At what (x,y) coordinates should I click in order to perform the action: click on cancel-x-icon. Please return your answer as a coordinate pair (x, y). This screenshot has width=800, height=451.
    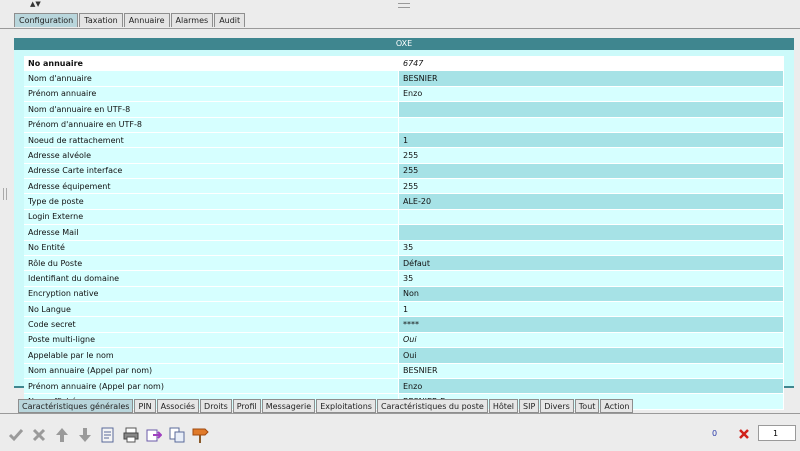
    Looking at the image, I should click on (39, 435).